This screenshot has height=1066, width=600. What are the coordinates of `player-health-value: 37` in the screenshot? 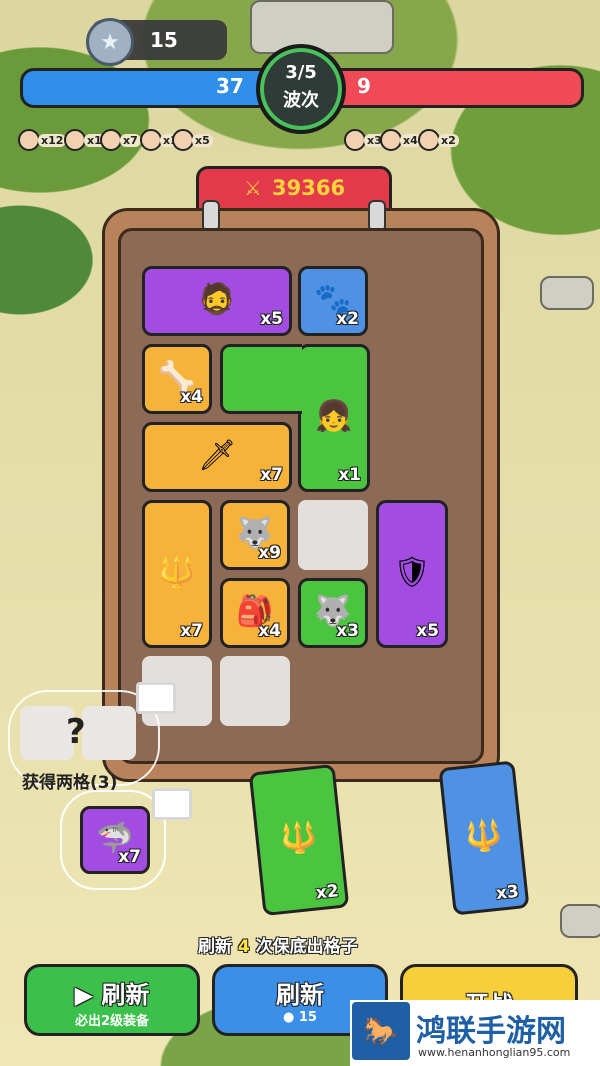 It's located at (230, 86).